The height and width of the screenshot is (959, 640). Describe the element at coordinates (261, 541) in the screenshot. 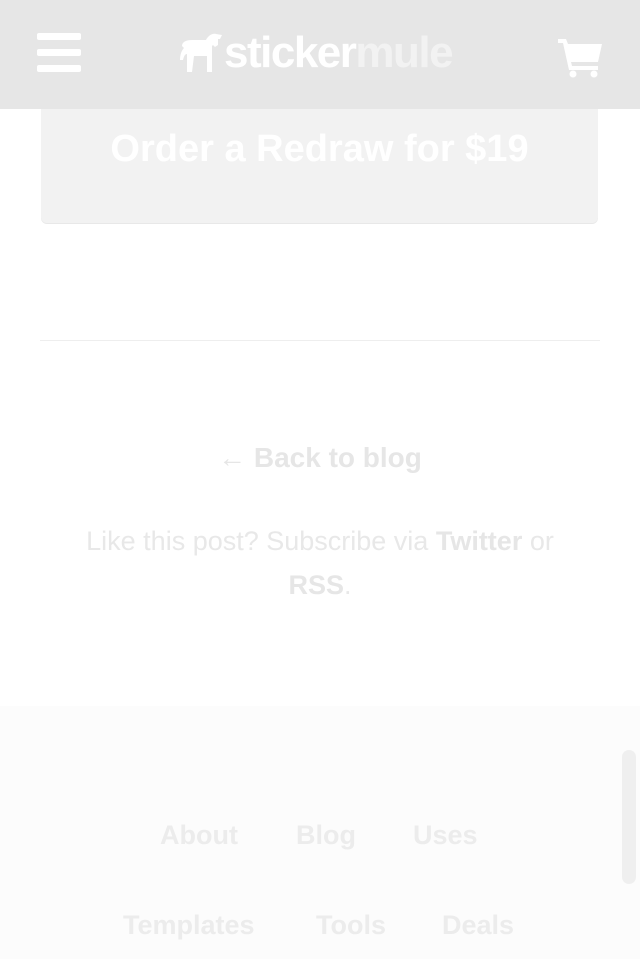

I see `subscribe-prefix: Like this post? Subscribe via` at that location.